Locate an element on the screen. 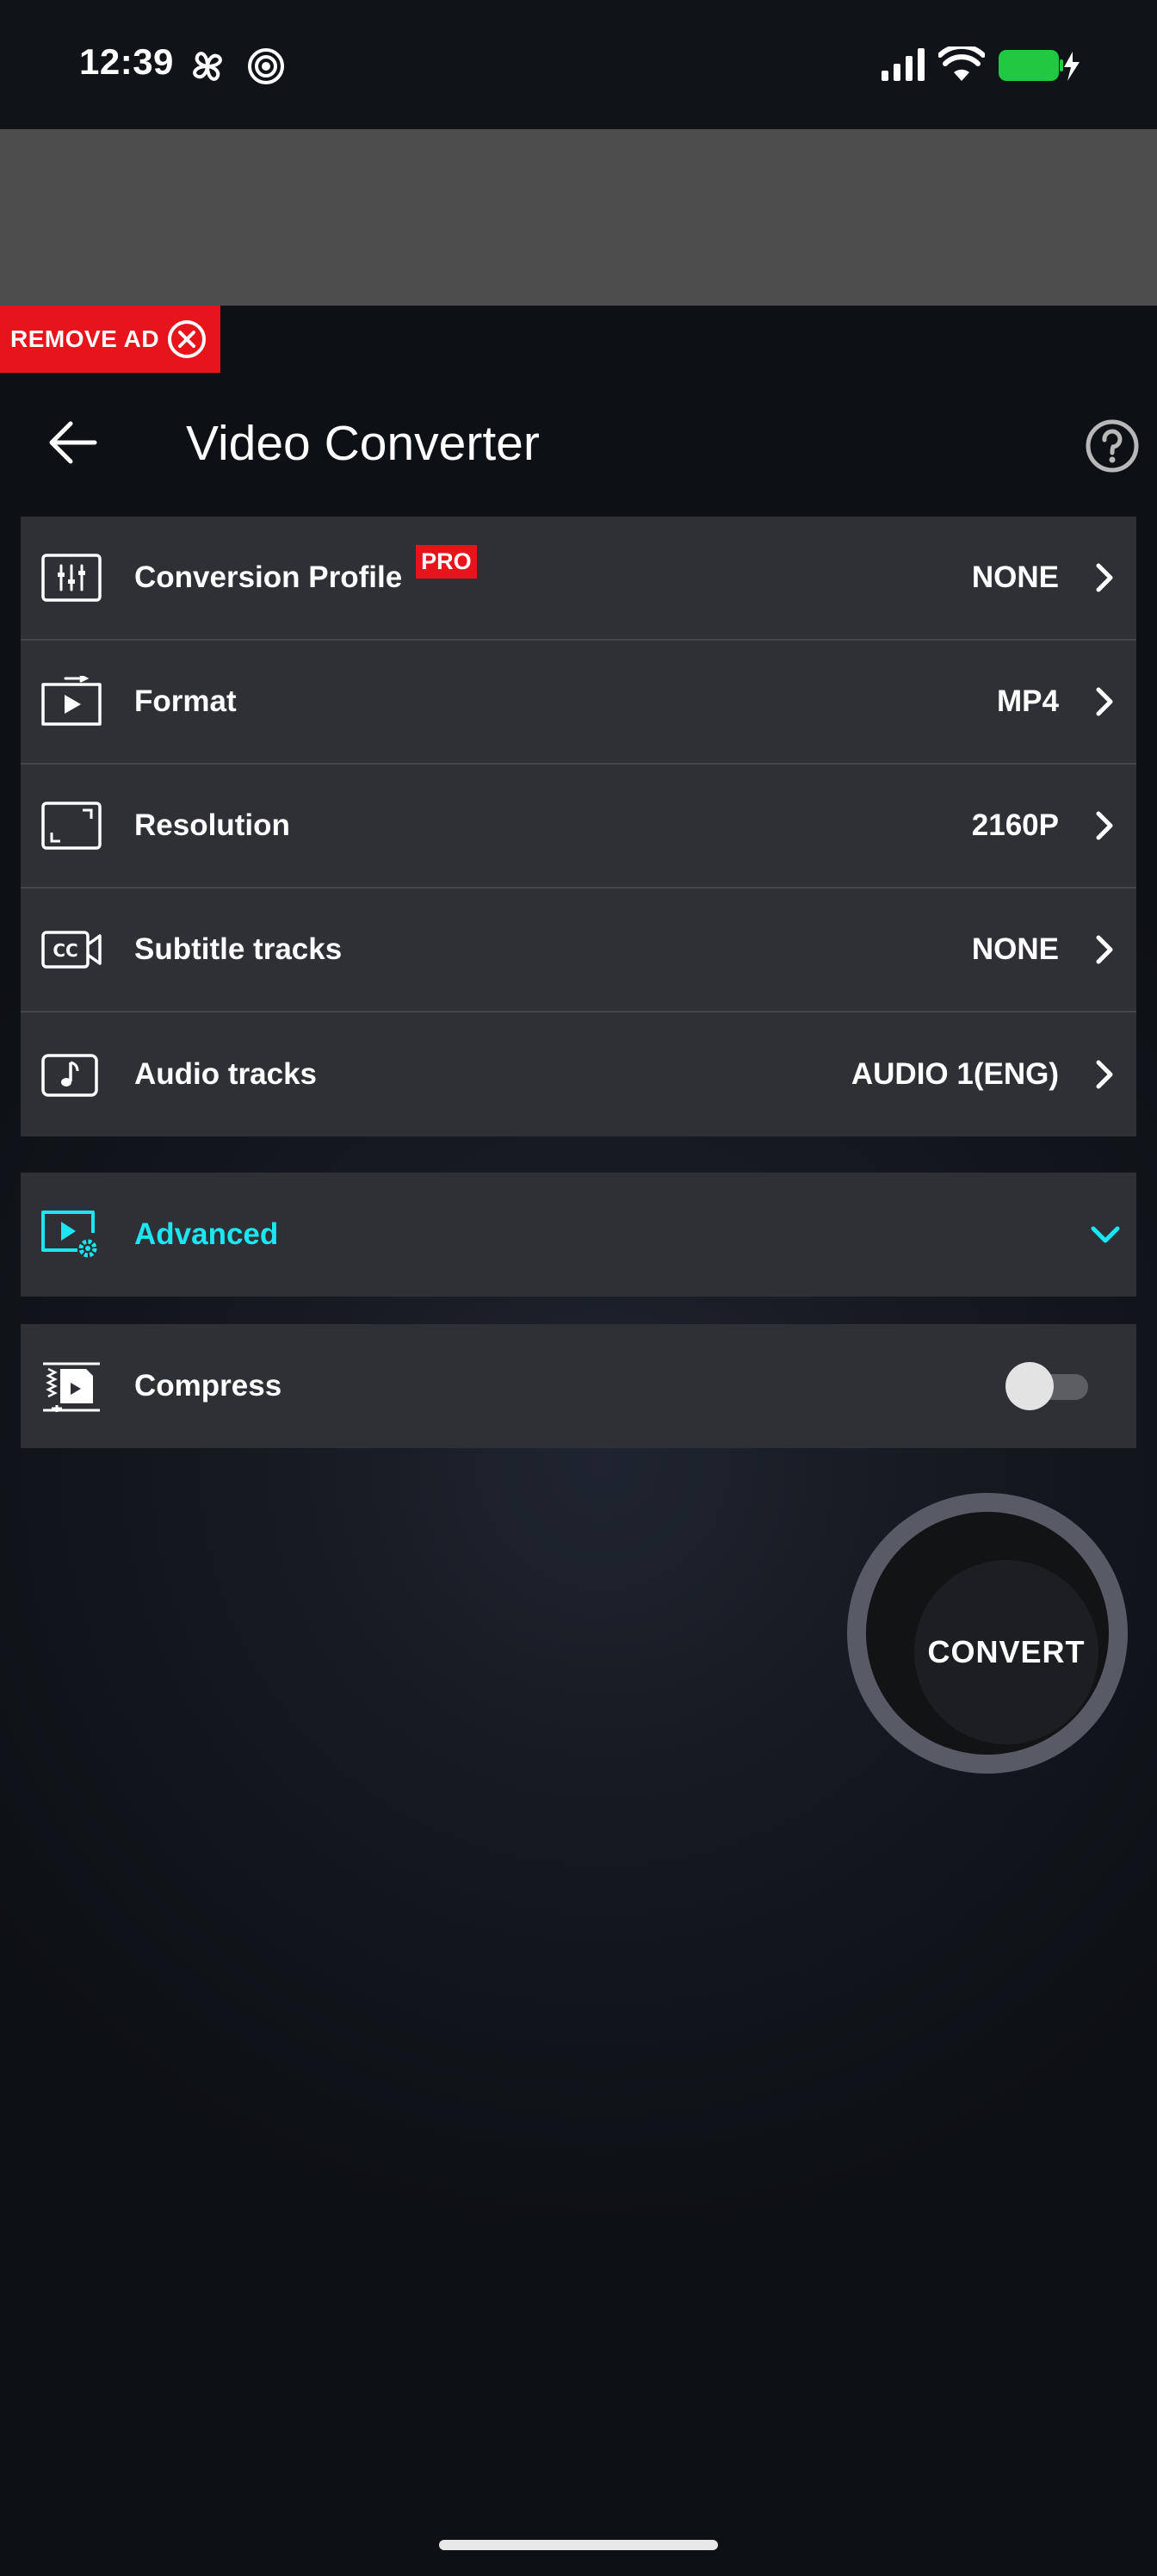  resolution-row: Resolution 2160P is located at coordinates (579, 827).